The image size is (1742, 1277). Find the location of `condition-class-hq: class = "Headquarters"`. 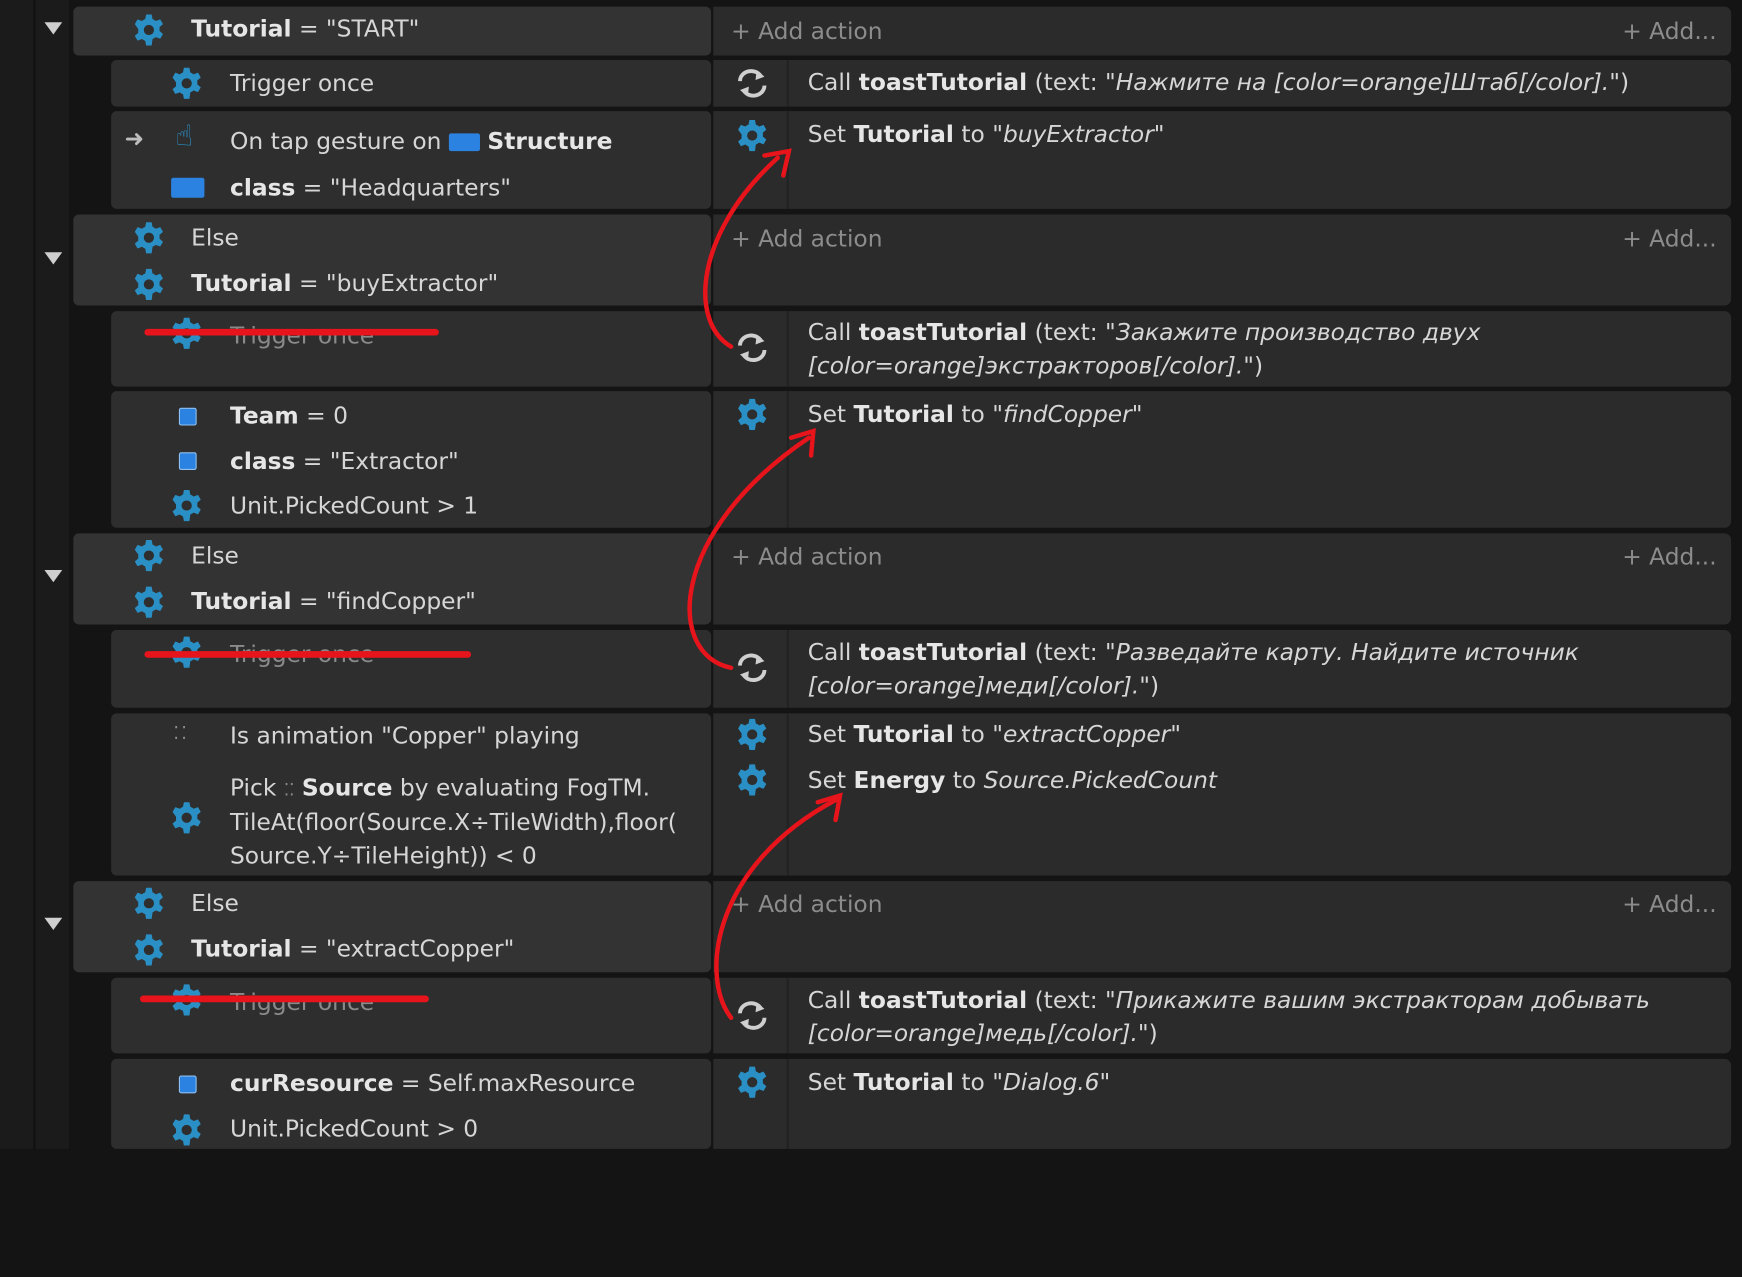

condition-class-hq: class = "Headquarters" is located at coordinates (370, 187).